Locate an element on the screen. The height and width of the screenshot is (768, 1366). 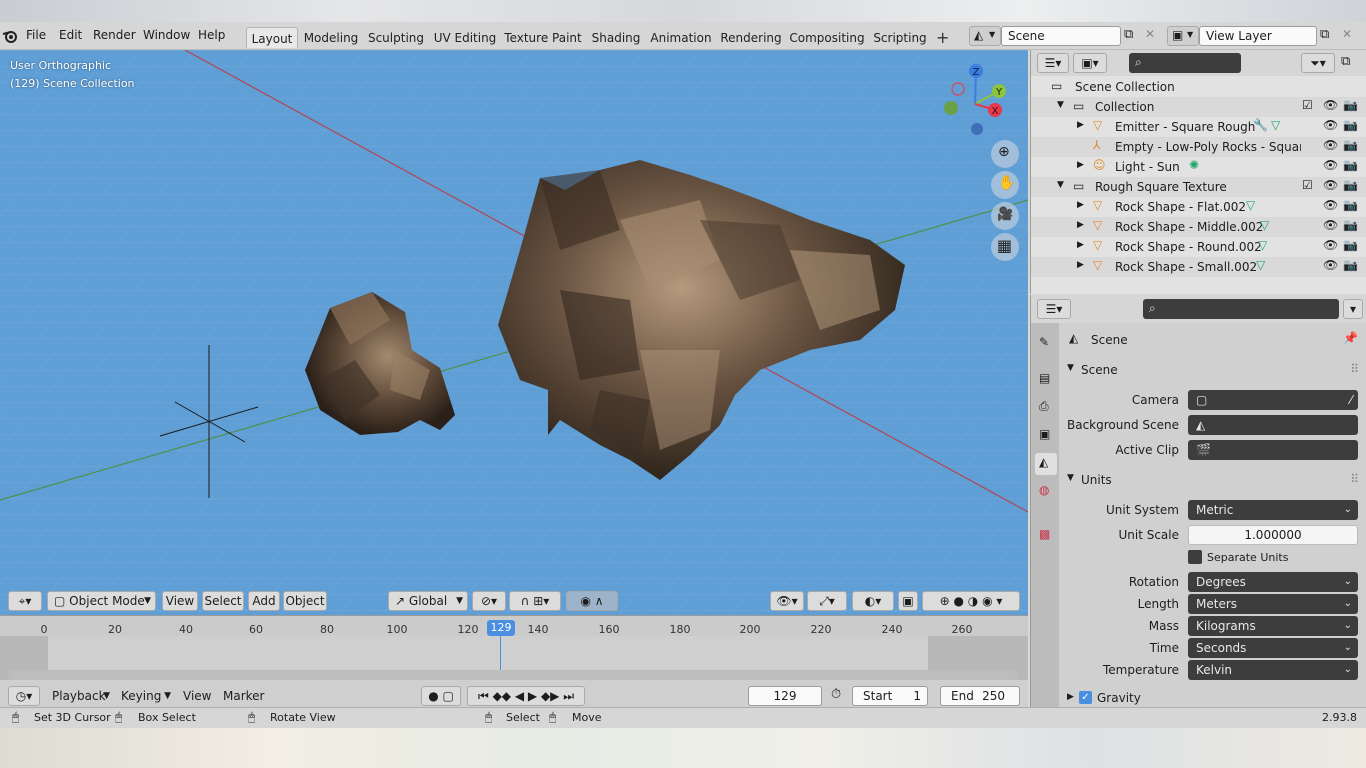
timeline-menu-view: View is located at coordinates (197, 696).